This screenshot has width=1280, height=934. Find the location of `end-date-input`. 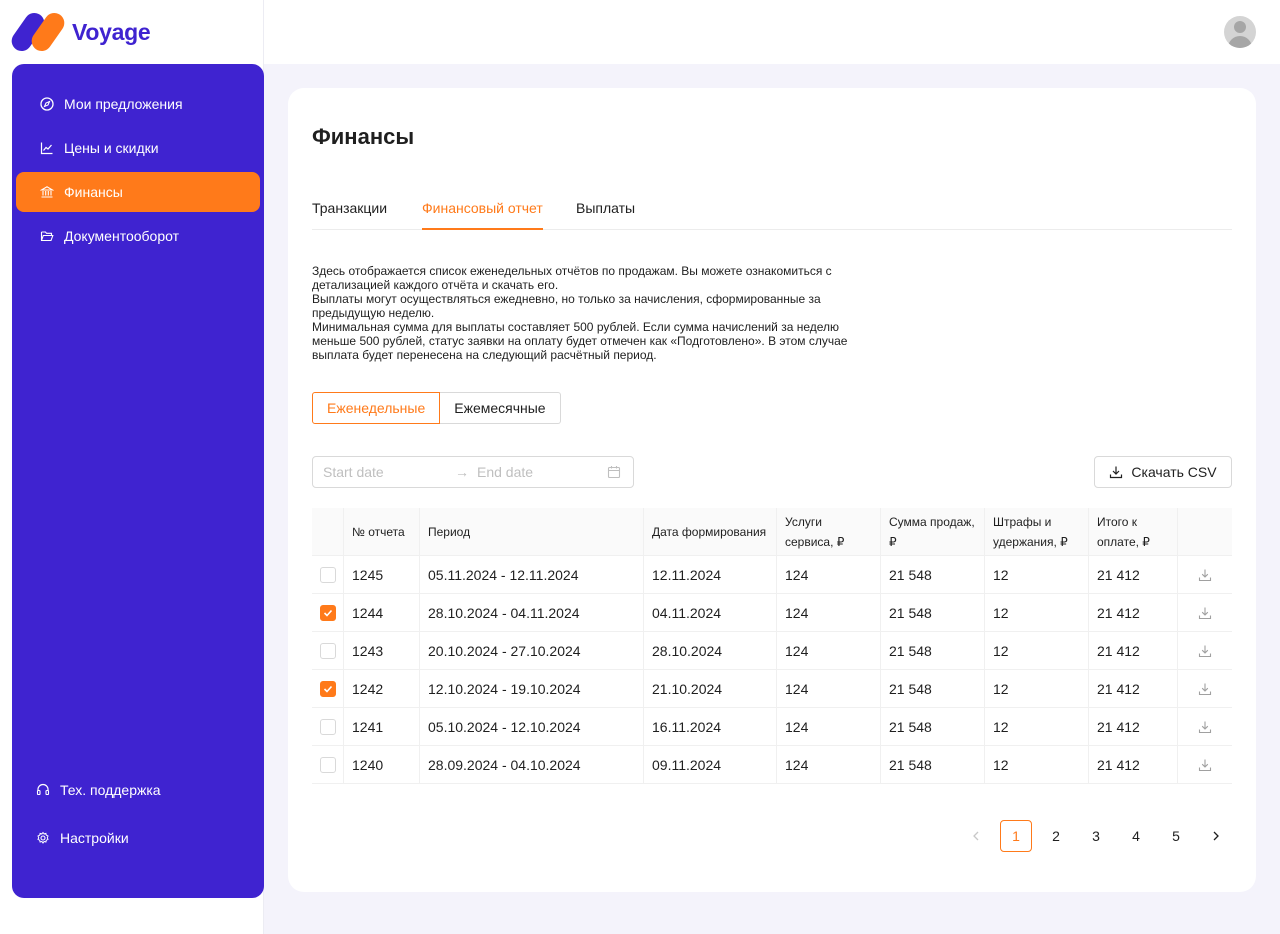

end-date-input is located at coordinates (537, 472).